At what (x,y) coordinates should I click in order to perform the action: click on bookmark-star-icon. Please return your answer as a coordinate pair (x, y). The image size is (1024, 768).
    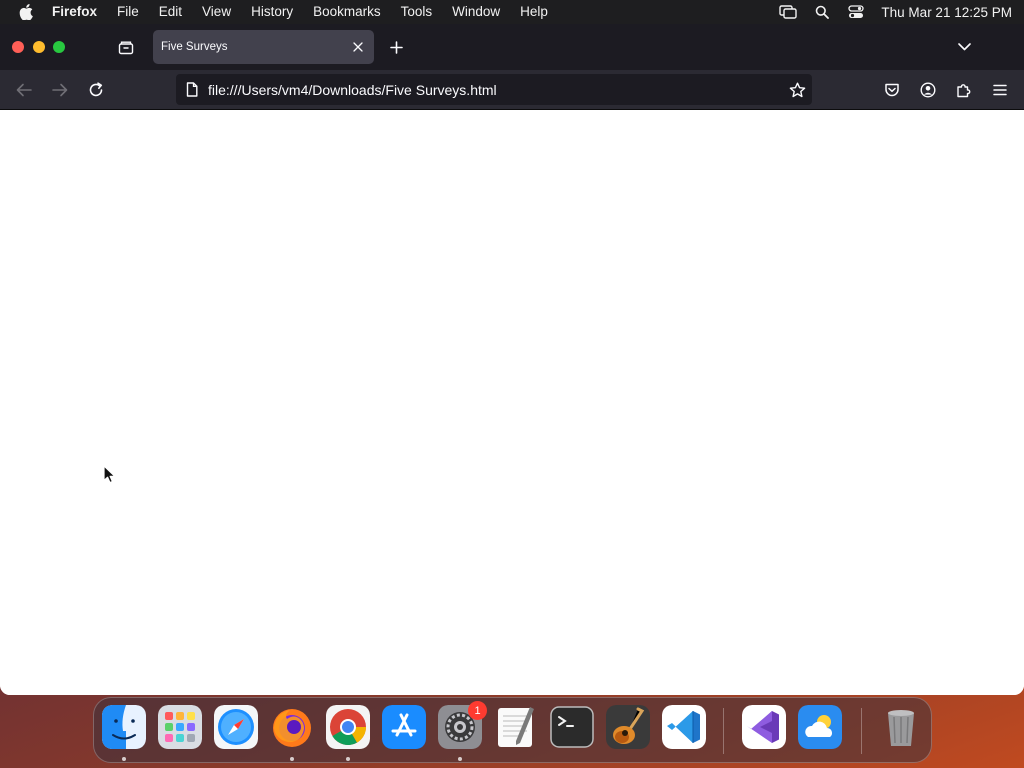
    Looking at the image, I should click on (797, 90).